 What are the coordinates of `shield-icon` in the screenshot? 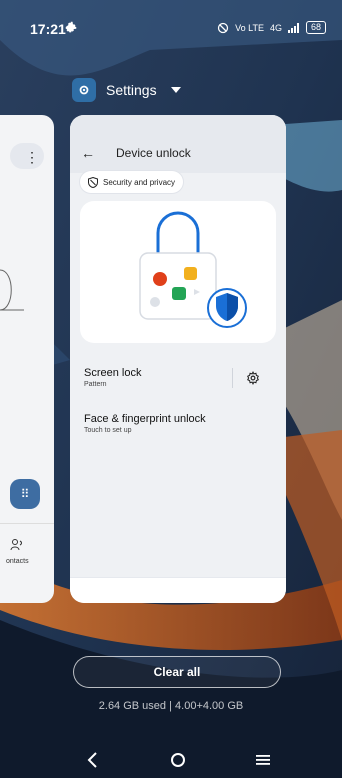 It's located at (93, 182).